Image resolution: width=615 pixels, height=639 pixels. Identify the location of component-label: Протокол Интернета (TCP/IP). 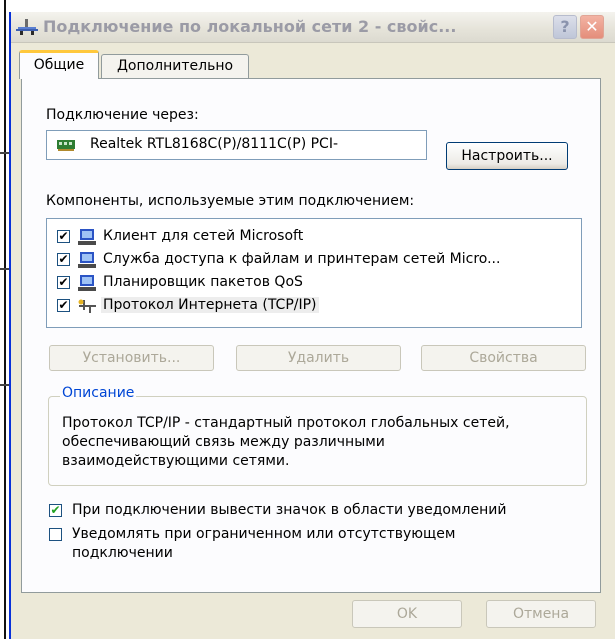
(210, 305).